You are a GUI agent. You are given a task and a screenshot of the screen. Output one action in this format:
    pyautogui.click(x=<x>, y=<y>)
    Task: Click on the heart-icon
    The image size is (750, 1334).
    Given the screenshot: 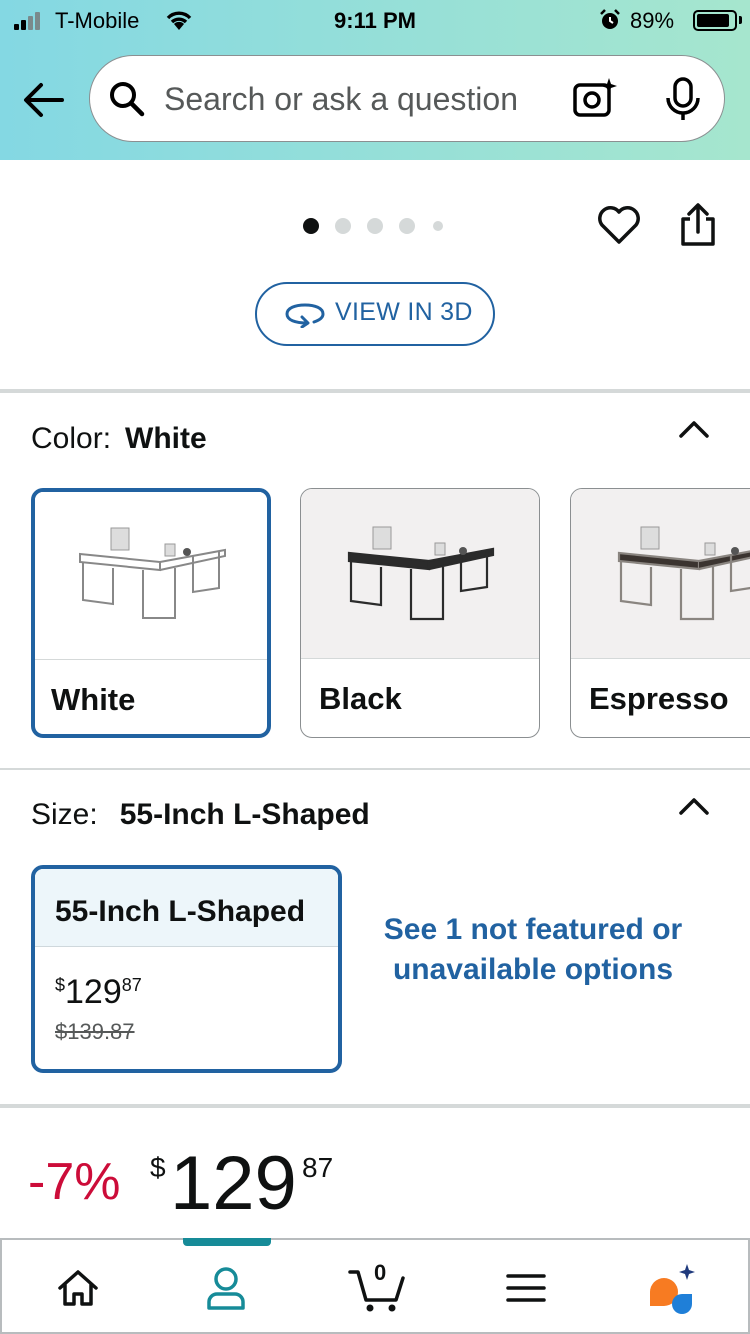 What is the action you would take?
    pyautogui.click(x=619, y=225)
    